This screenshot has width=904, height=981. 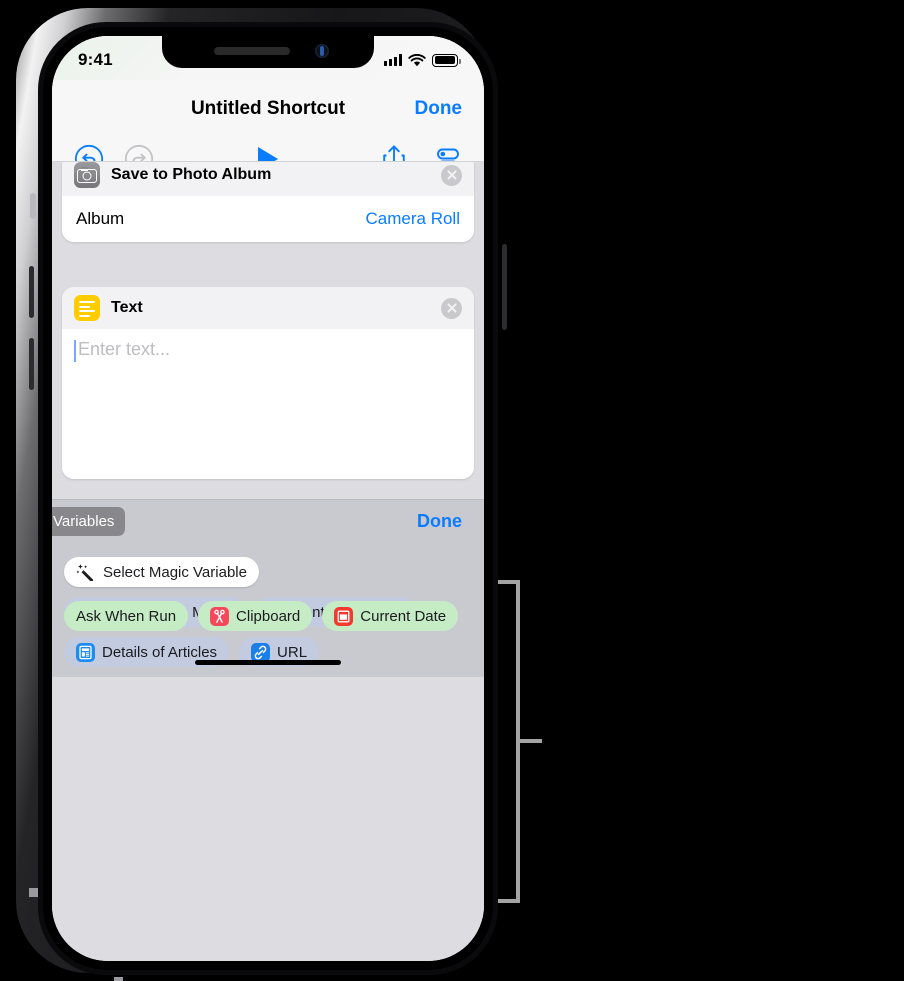 I want to click on signal-bars-icon, so click(x=393, y=60).